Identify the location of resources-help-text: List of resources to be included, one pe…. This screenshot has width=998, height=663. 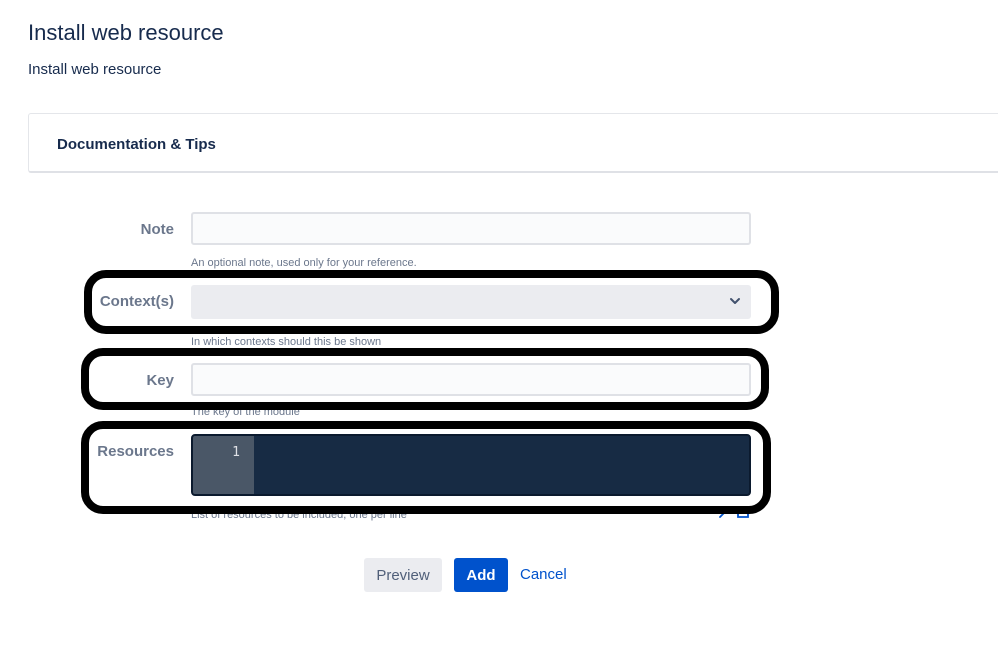
(299, 515).